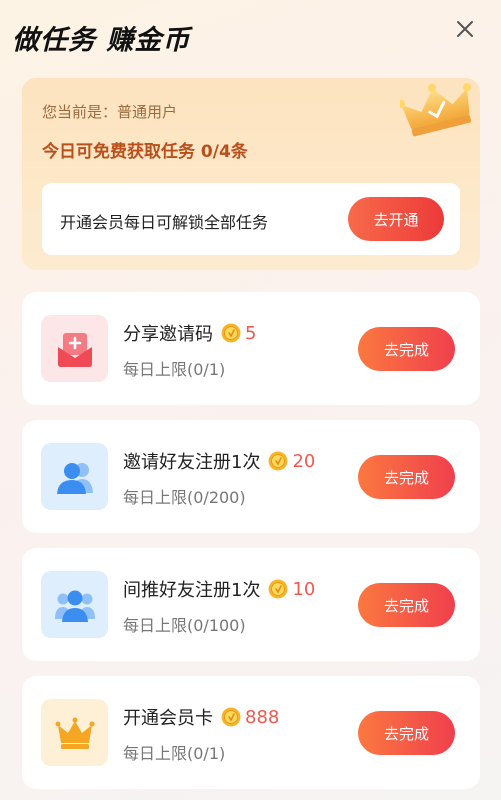 The image size is (501, 800). I want to click on task-title-row: 分享邀请码 5, so click(189, 333).